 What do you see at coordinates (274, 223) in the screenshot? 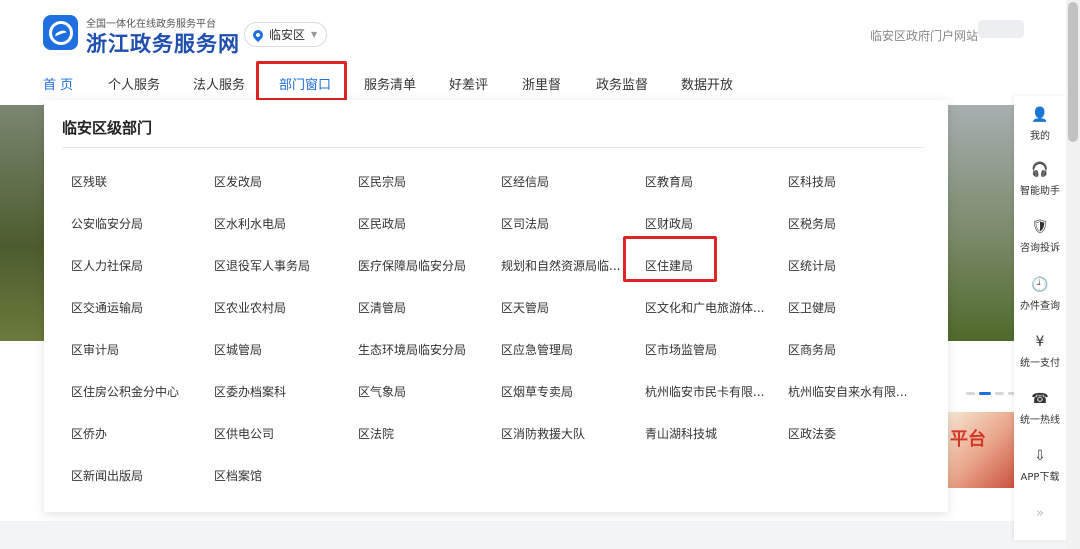
I see `dept-link: 区水利水电局` at bounding box center [274, 223].